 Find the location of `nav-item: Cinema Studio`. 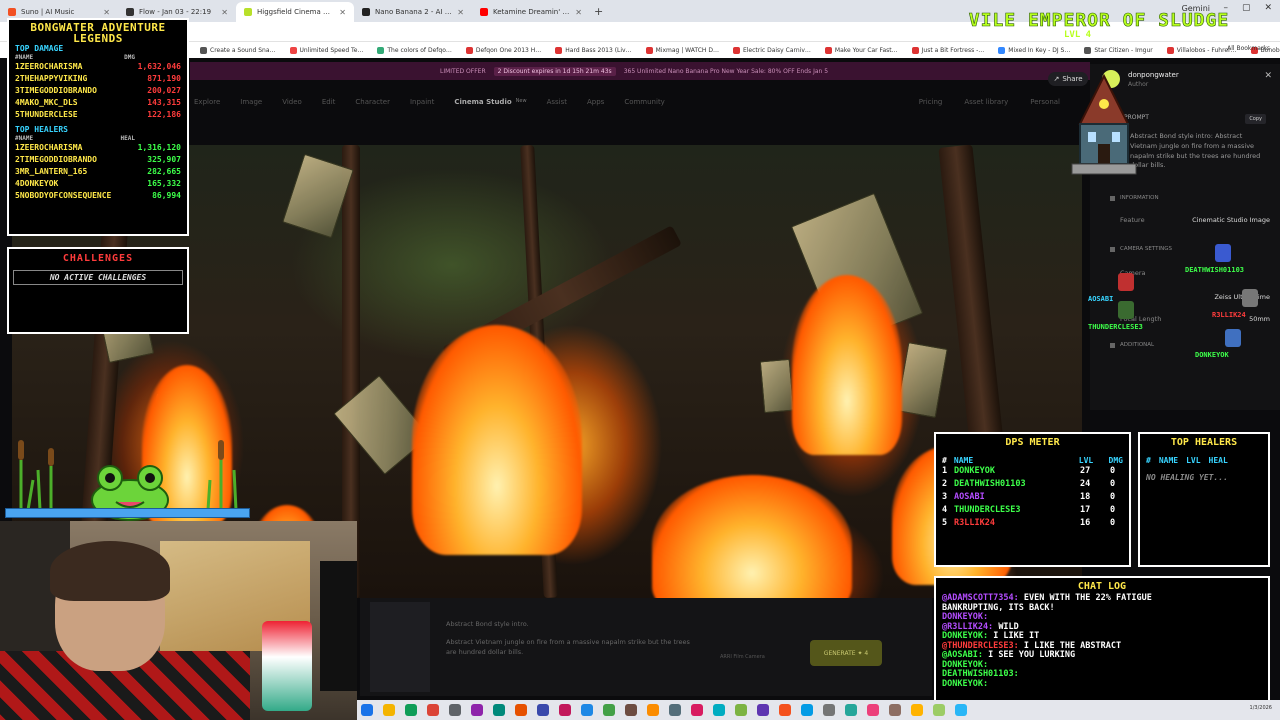

nav-item: Cinema Studio is located at coordinates (482, 102).